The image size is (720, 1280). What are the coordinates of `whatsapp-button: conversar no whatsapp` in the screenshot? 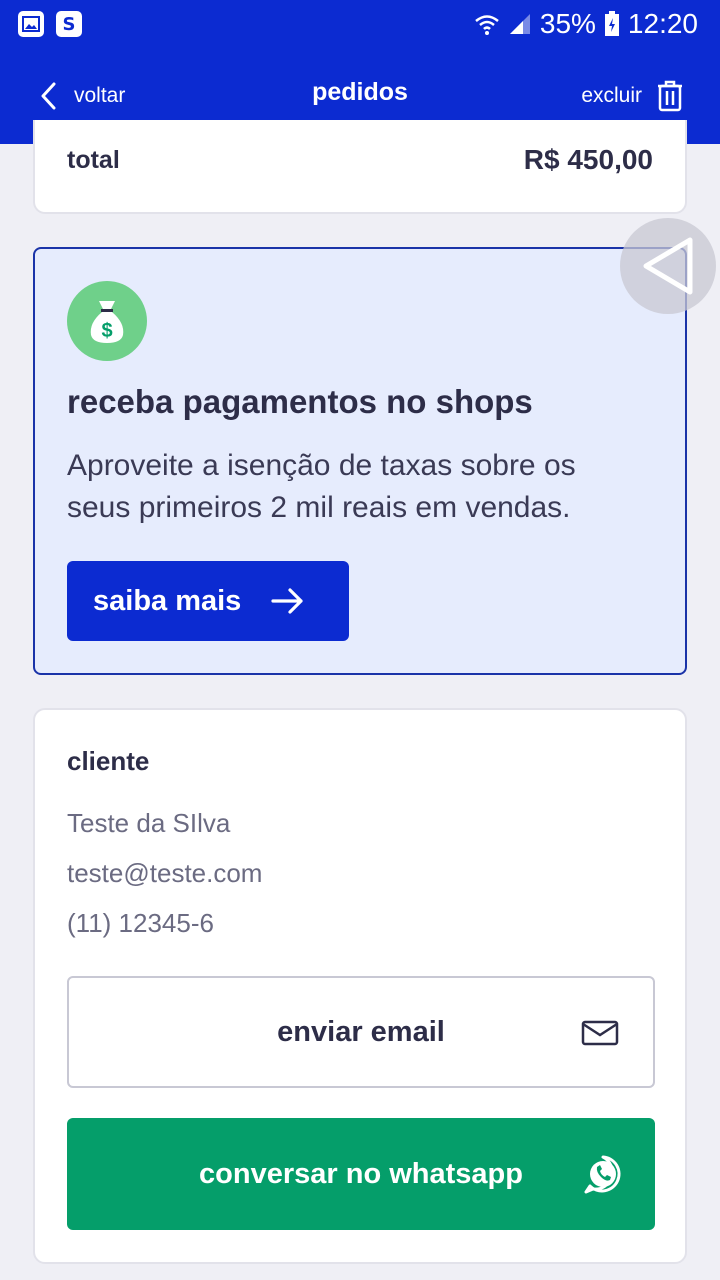 It's located at (361, 1174).